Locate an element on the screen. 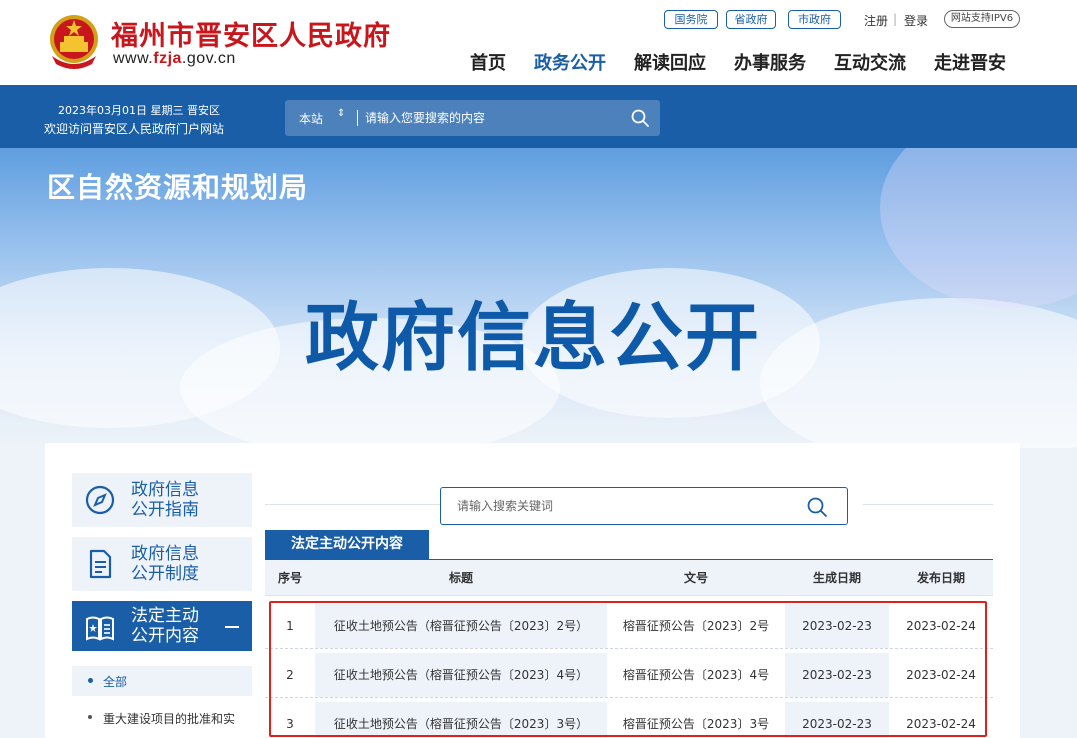  banner-cloud is located at coordinates (978, 228).